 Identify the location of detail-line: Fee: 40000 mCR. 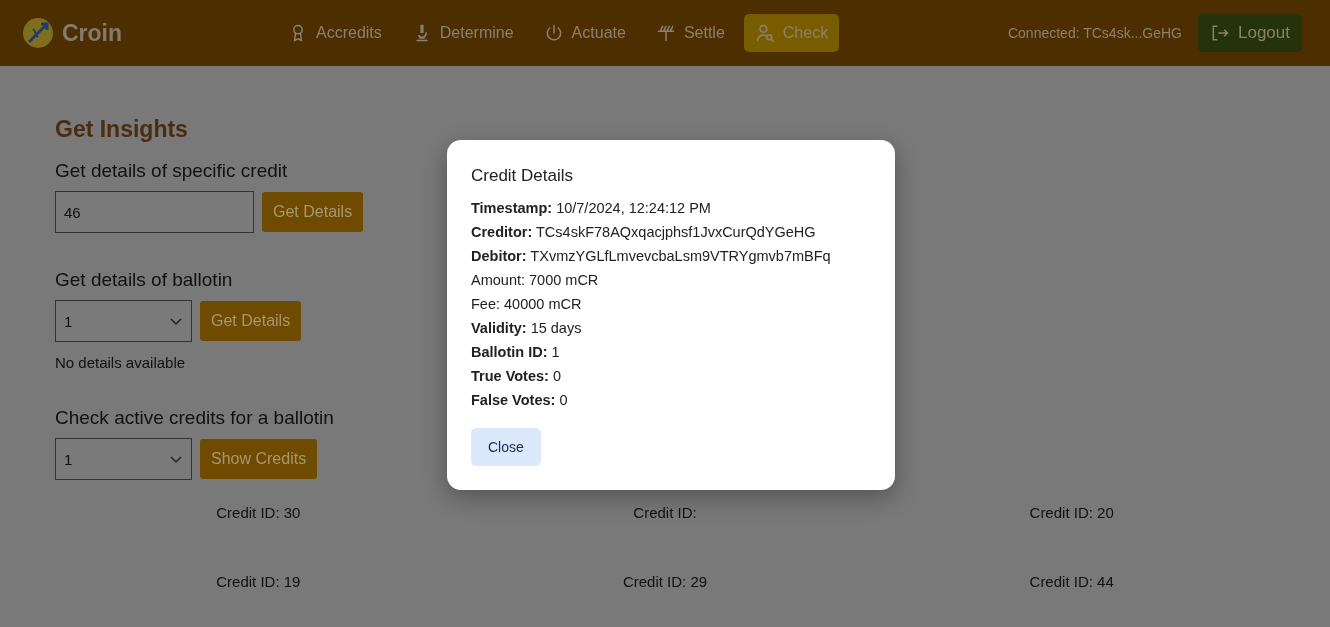
(527, 304).